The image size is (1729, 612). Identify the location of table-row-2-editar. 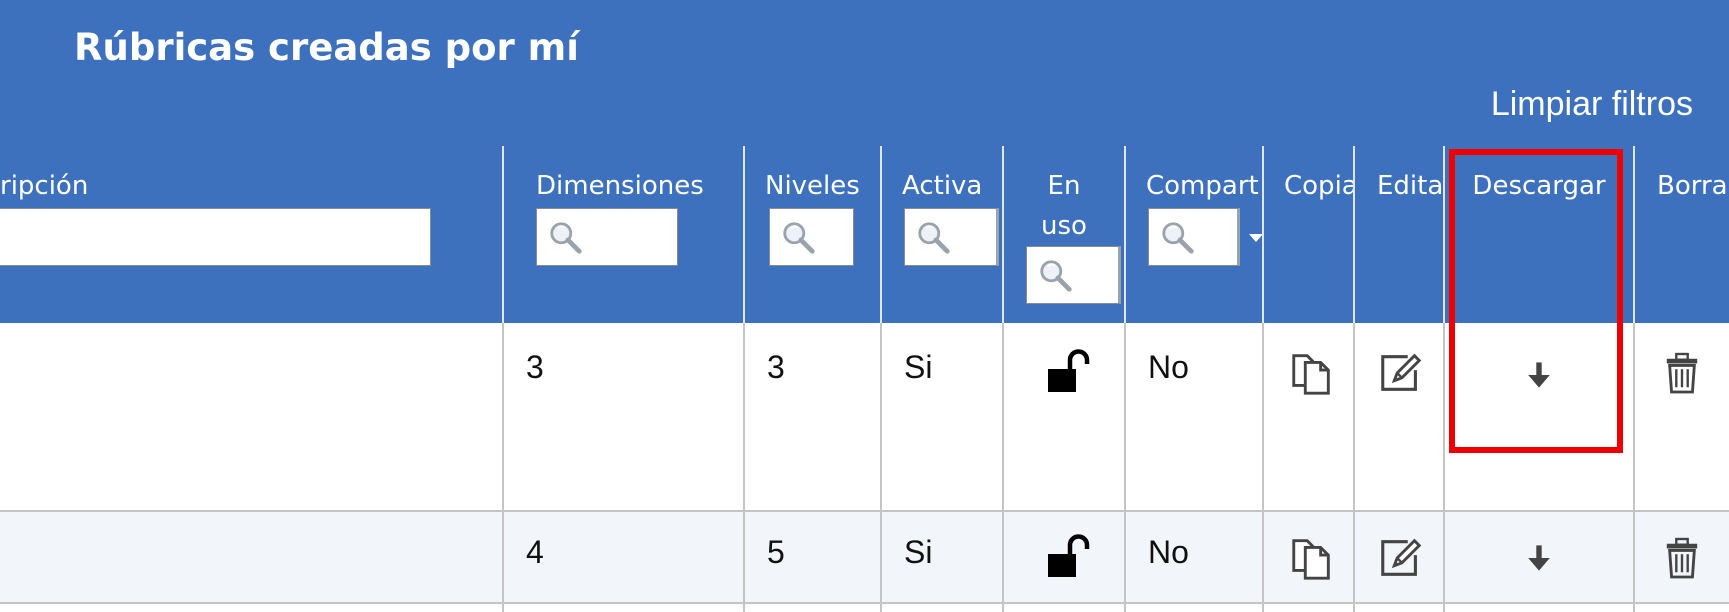
(1398, 558).